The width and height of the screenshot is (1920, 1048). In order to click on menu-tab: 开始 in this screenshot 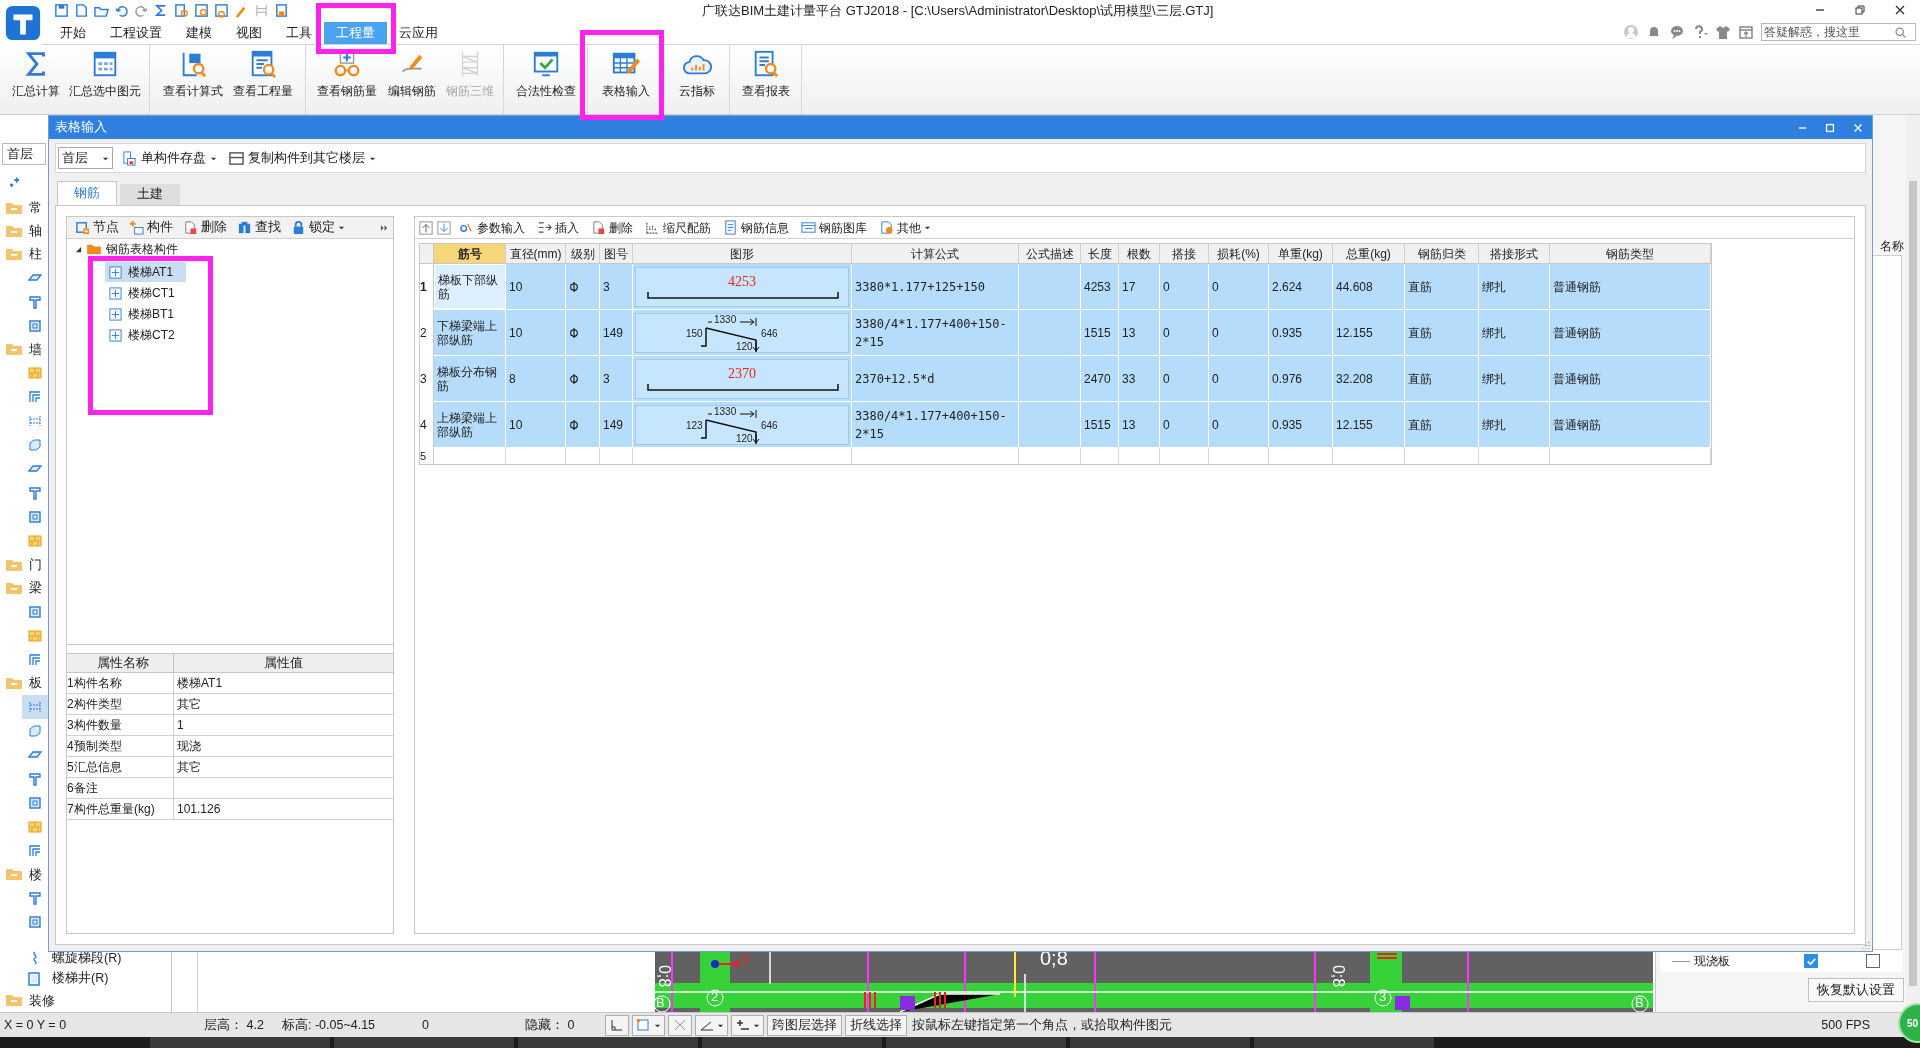, I will do `click(73, 33)`.